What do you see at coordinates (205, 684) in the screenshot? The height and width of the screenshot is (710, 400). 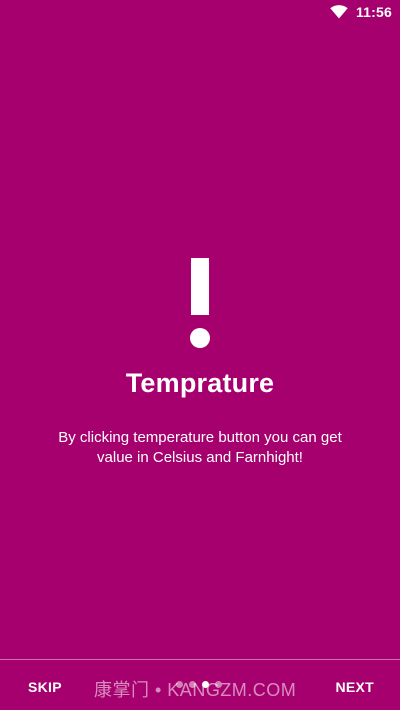 I see `page-dot-active` at bounding box center [205, 684].